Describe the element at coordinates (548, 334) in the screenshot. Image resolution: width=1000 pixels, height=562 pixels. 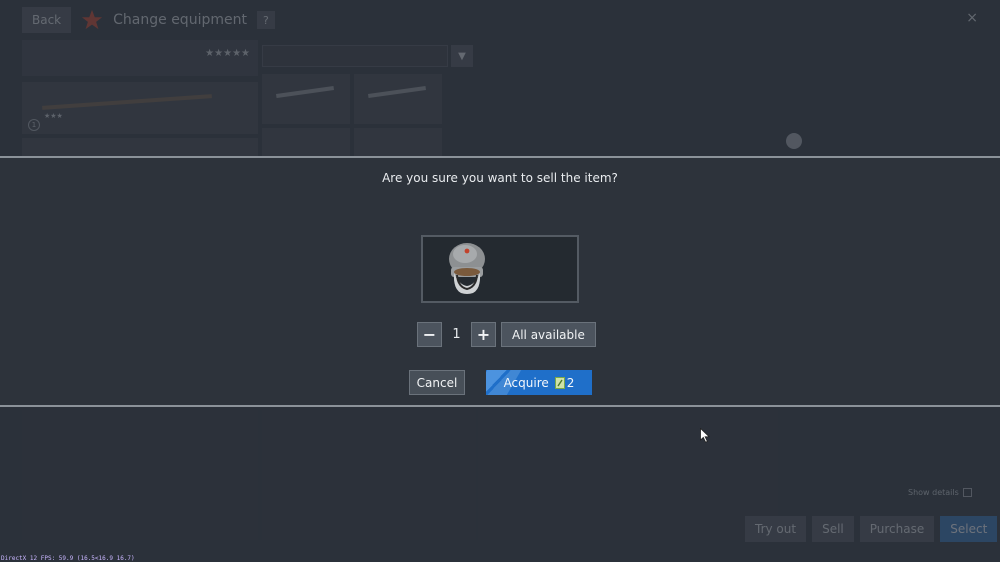
I see `all-available-button: All available` at that location.